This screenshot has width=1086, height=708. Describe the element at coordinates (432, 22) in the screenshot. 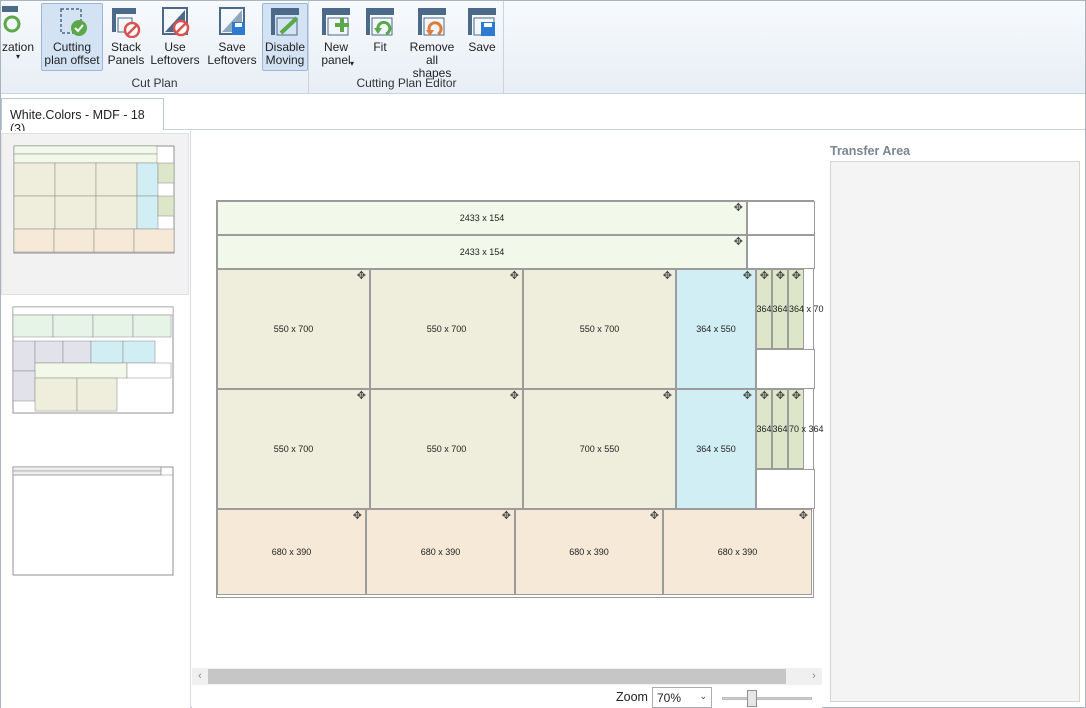

I see `remove-all-shapes-icon` at that location.